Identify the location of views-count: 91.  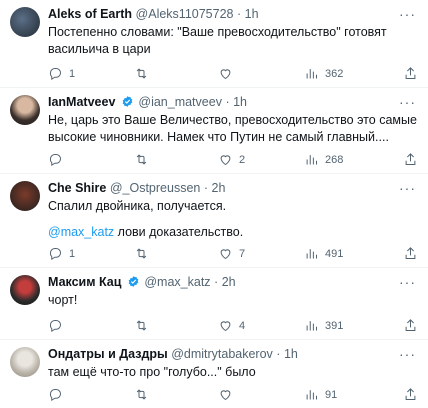
(331, 394).